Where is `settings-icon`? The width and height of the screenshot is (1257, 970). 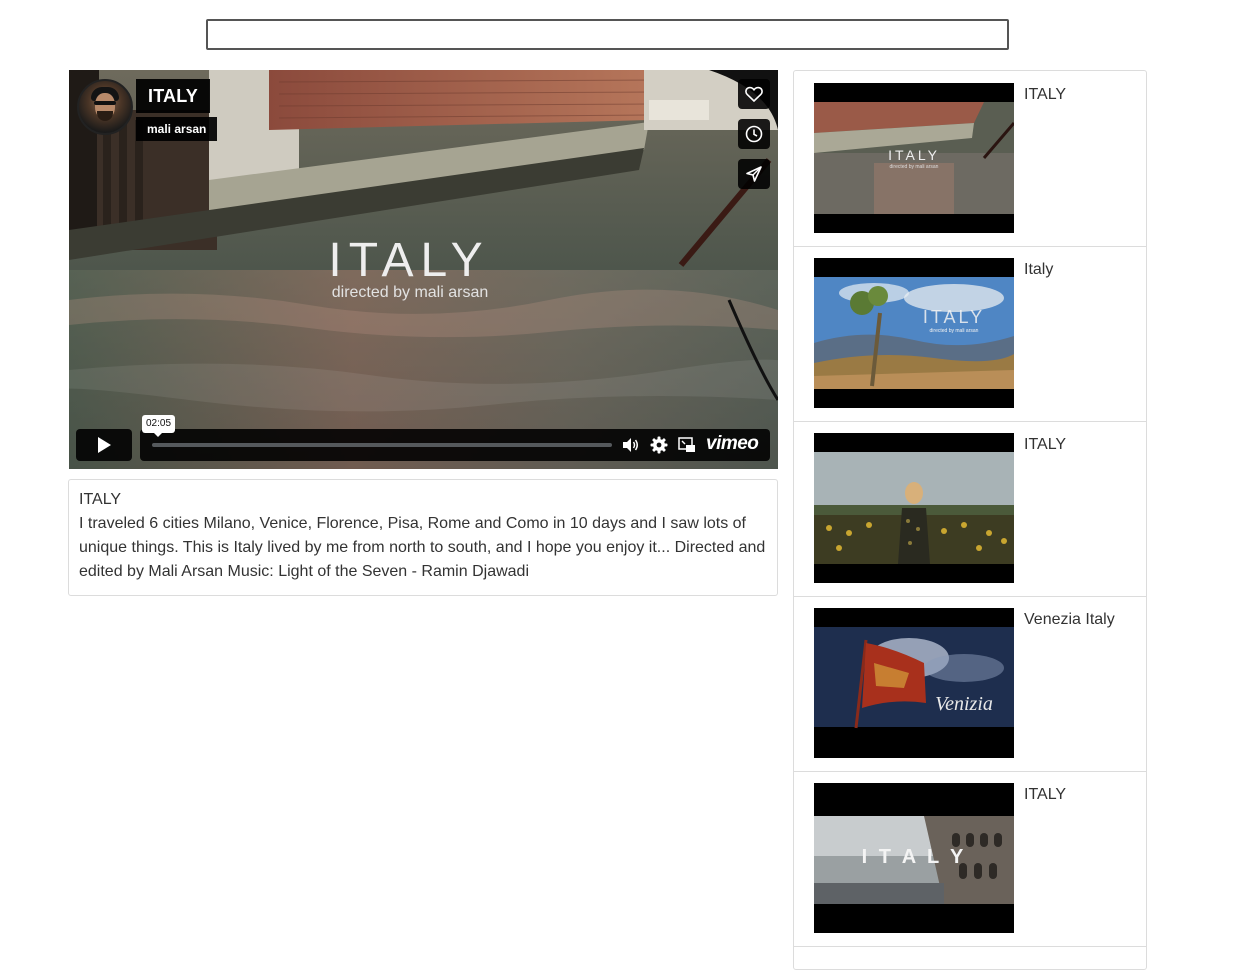
settings-icon is located at coordinates (659, 445).